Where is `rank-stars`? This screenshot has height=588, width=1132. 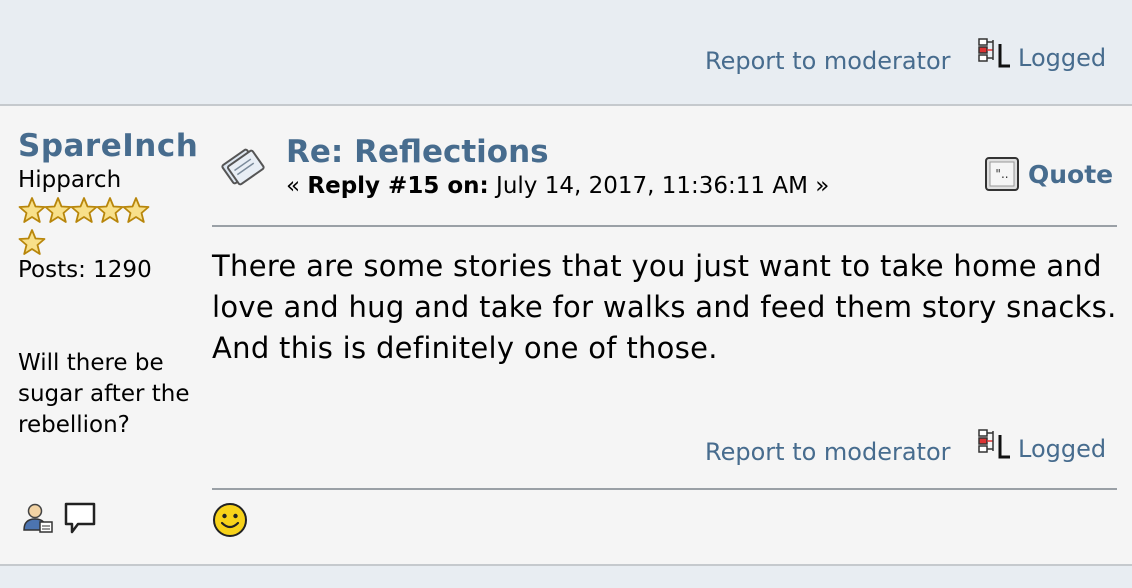 rank-stars is located at coordinates (93, 228).